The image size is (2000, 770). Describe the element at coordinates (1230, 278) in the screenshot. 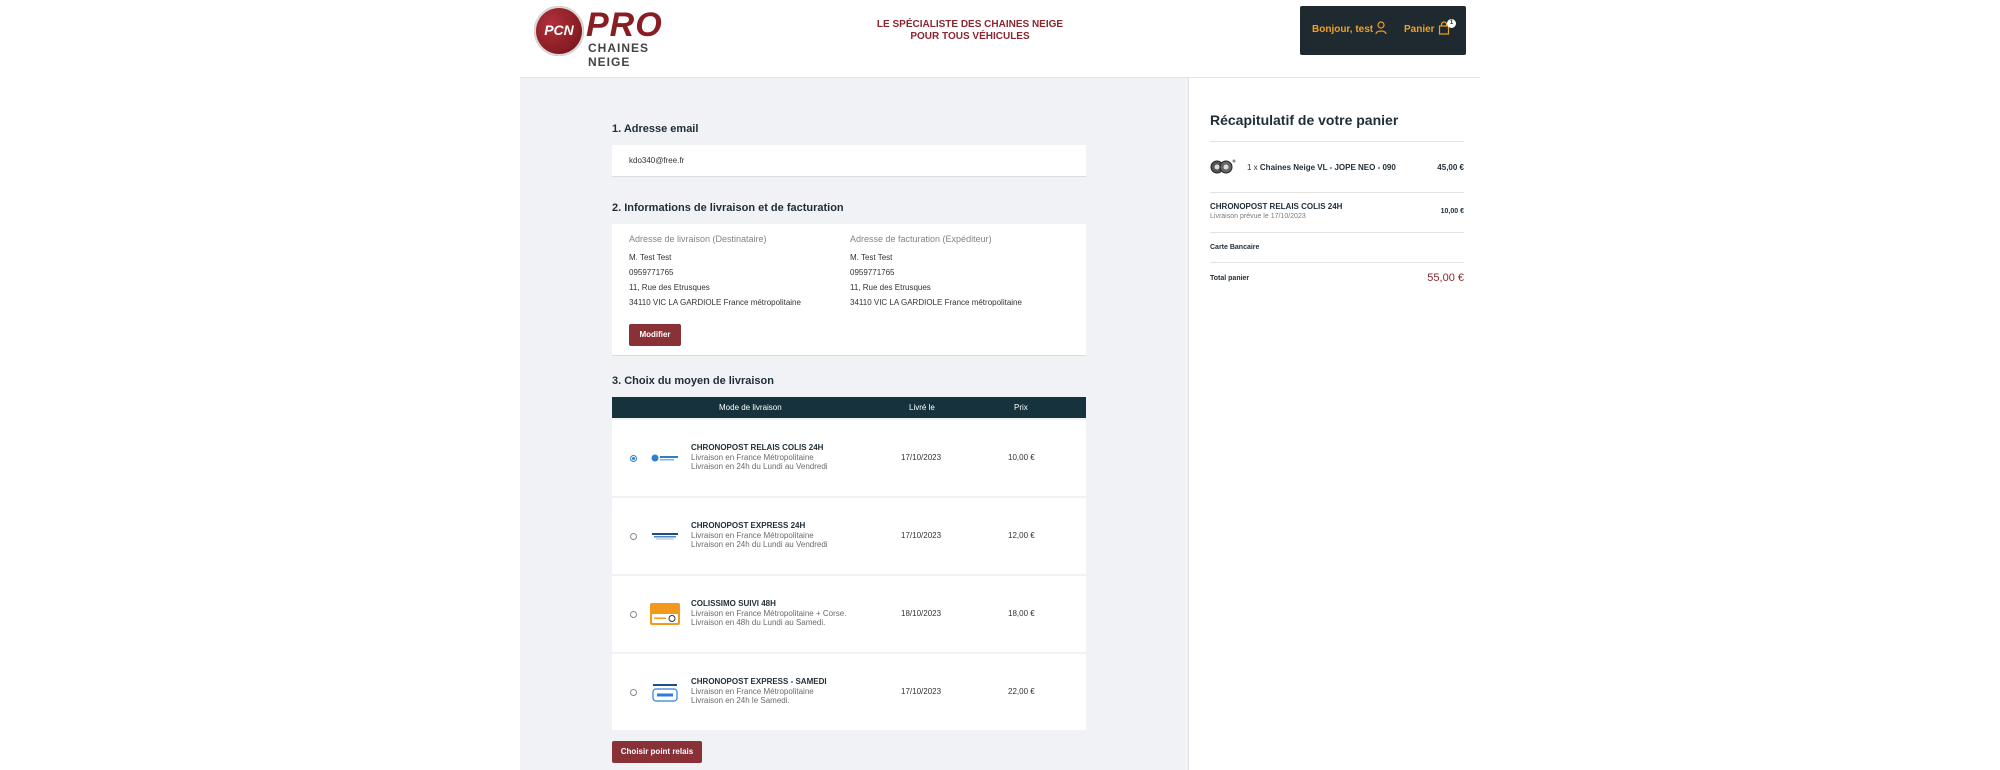

I see `summary-total-label: Total panier` at that location.